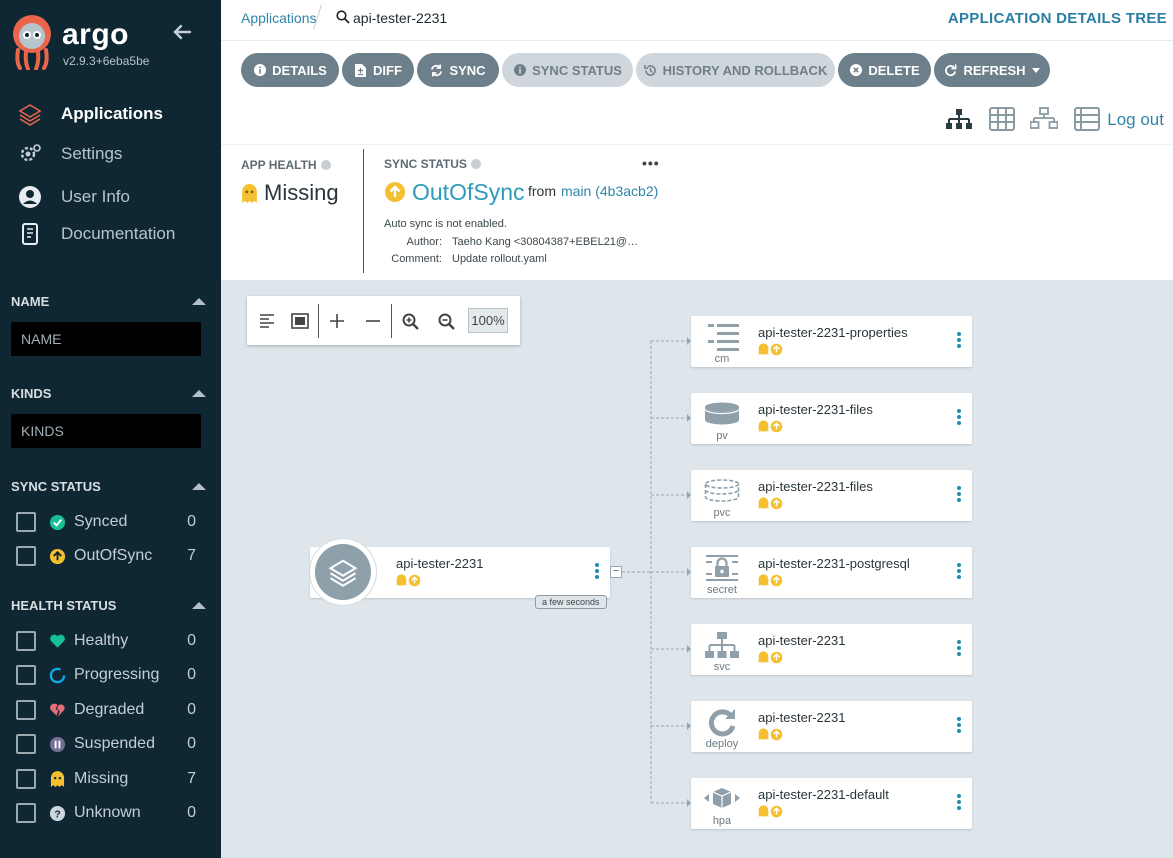 This screenshot has height=858, width=1173. What do you see at coordinates (101, 778) in the screenshot?
I see `filter-label: Missing` at bounding box center [101, 778].